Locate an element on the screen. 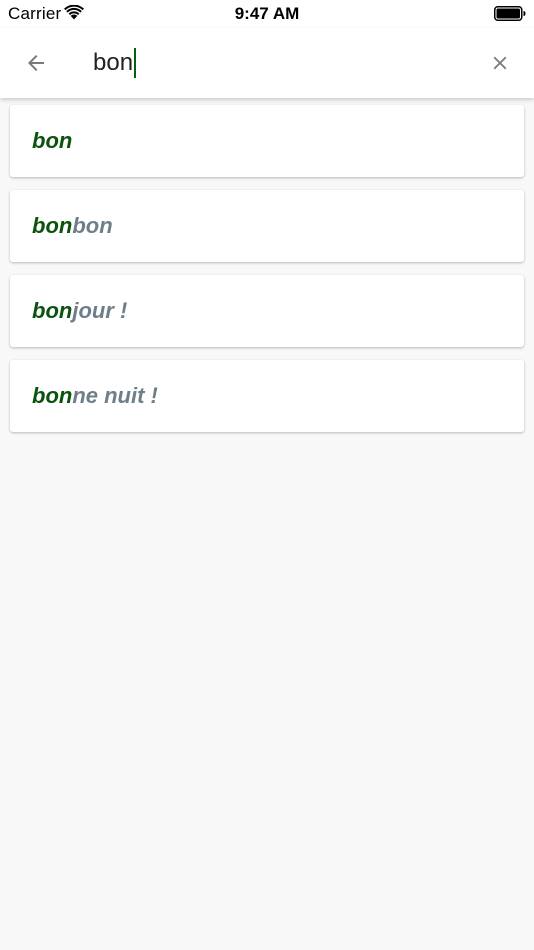 Image resolution: width=534 pixels, height=950 pixels. search-input: bon is located at coordinates (115, 63).